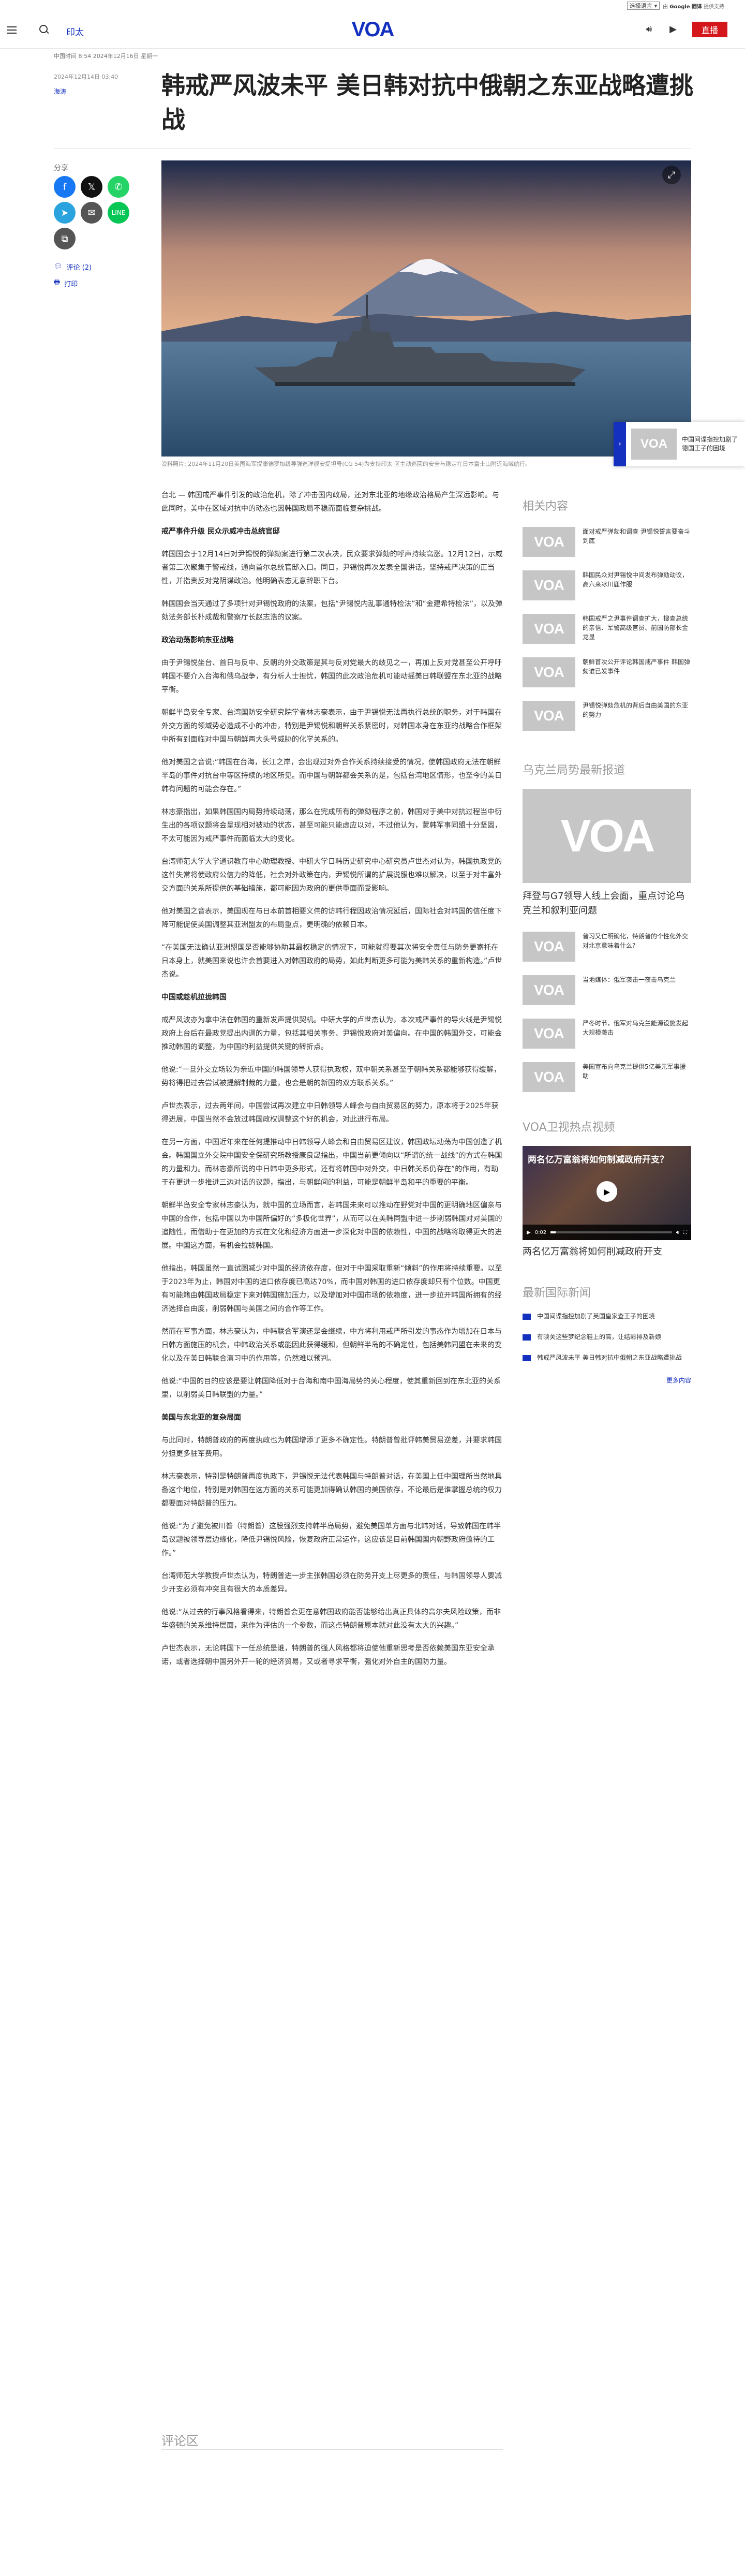  Describe the element at coordinates (680, 444) in the screenshot. I see `floating-related-card: › VOA 中国间谍指控加剧了德国王子的困境` at that location.